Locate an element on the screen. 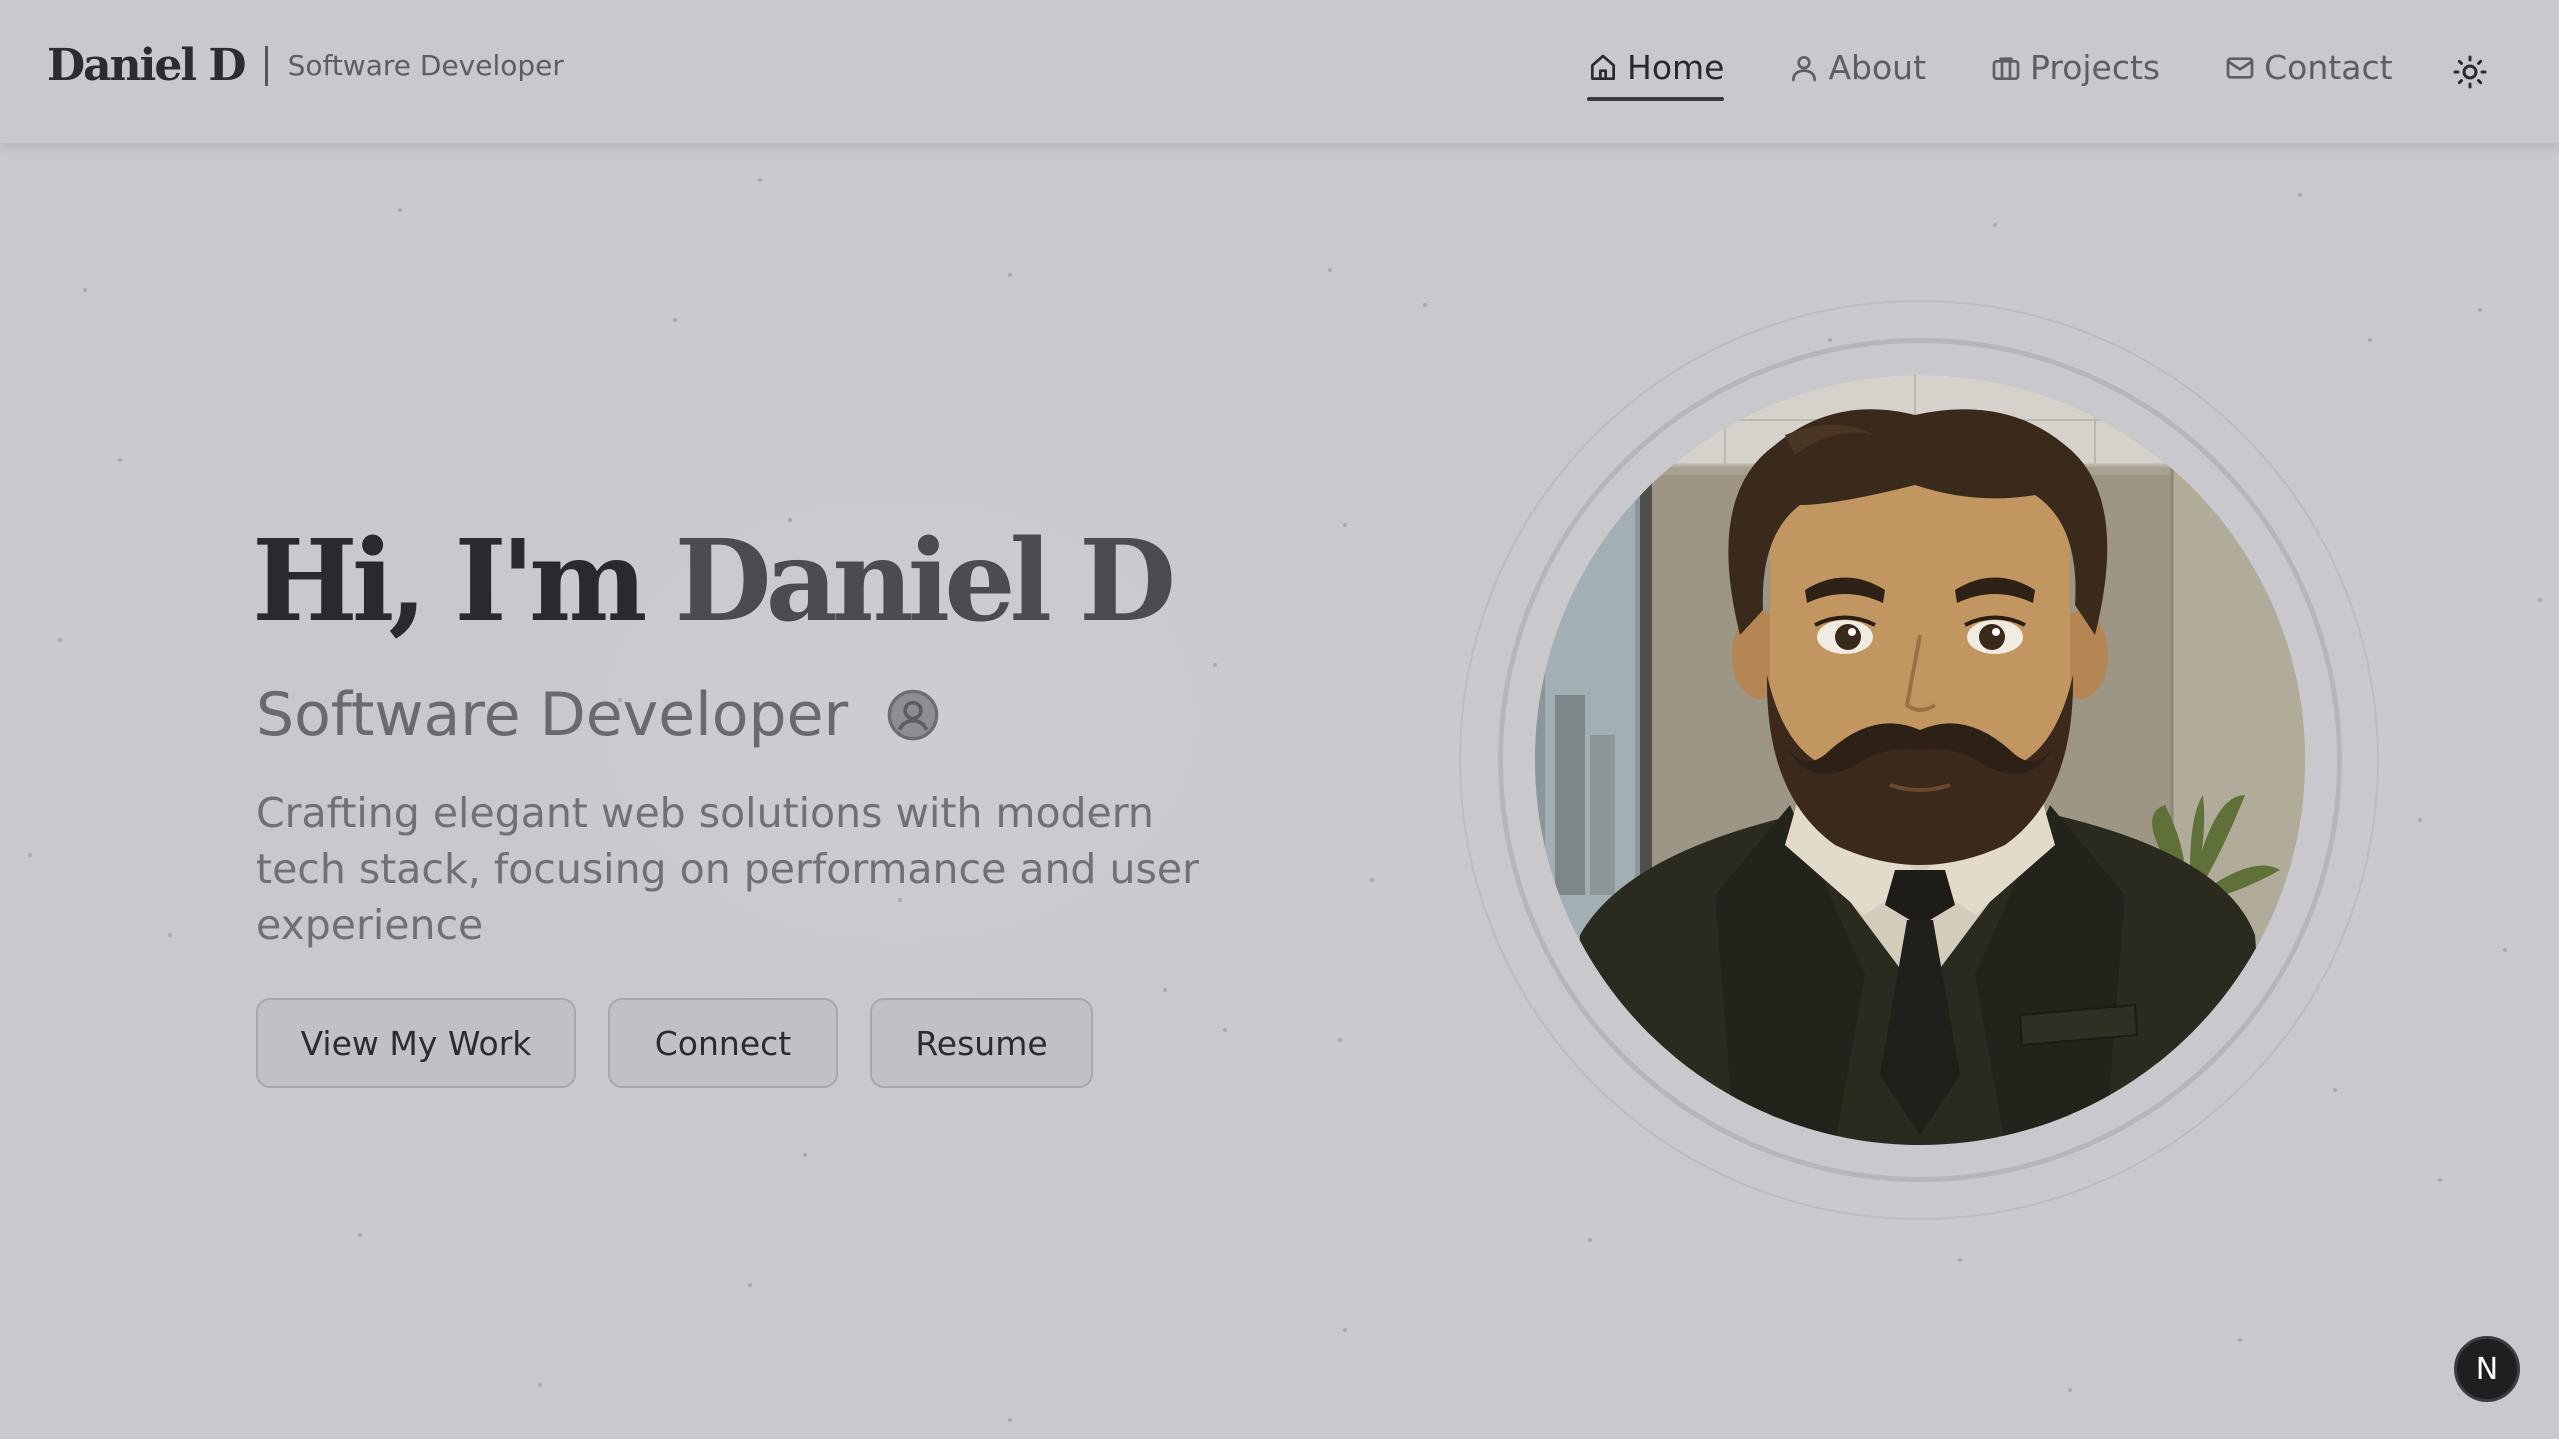 Image resolution: width=2559 pixels, height=1439 pixels. brand: Daniel D Software Developer is located at coordinates (305, 65).